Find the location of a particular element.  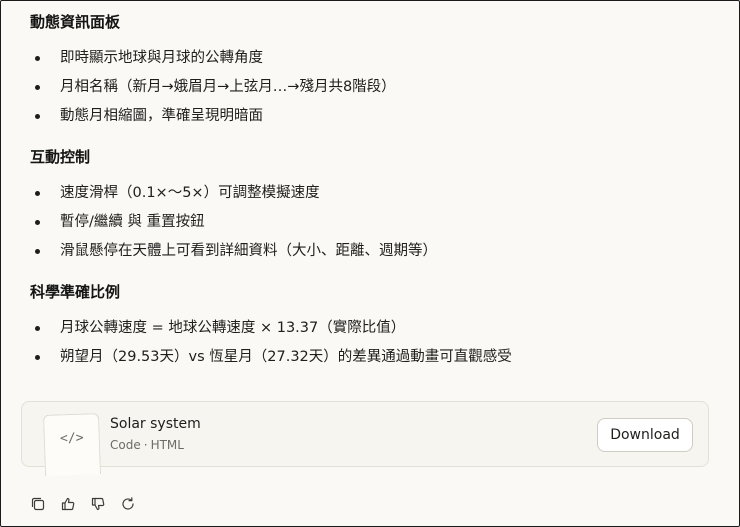

code-brackets-icon: </> is located at coordinates (71, 438).